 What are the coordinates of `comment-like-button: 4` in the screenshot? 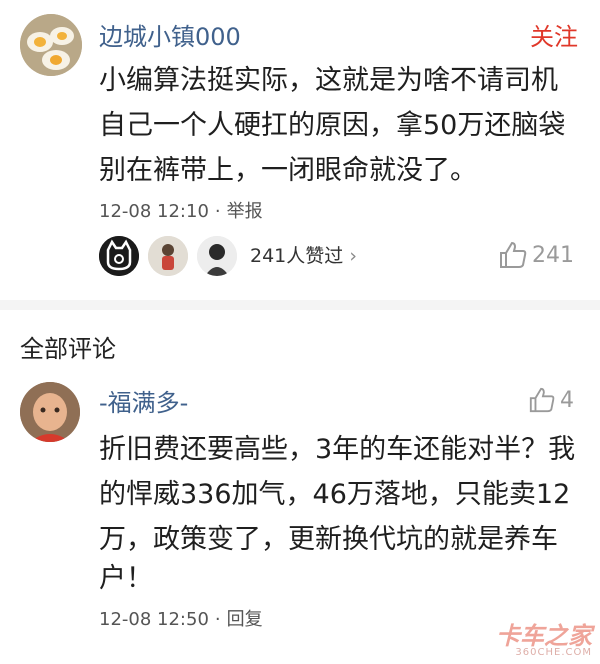 It's located at (551, 400).